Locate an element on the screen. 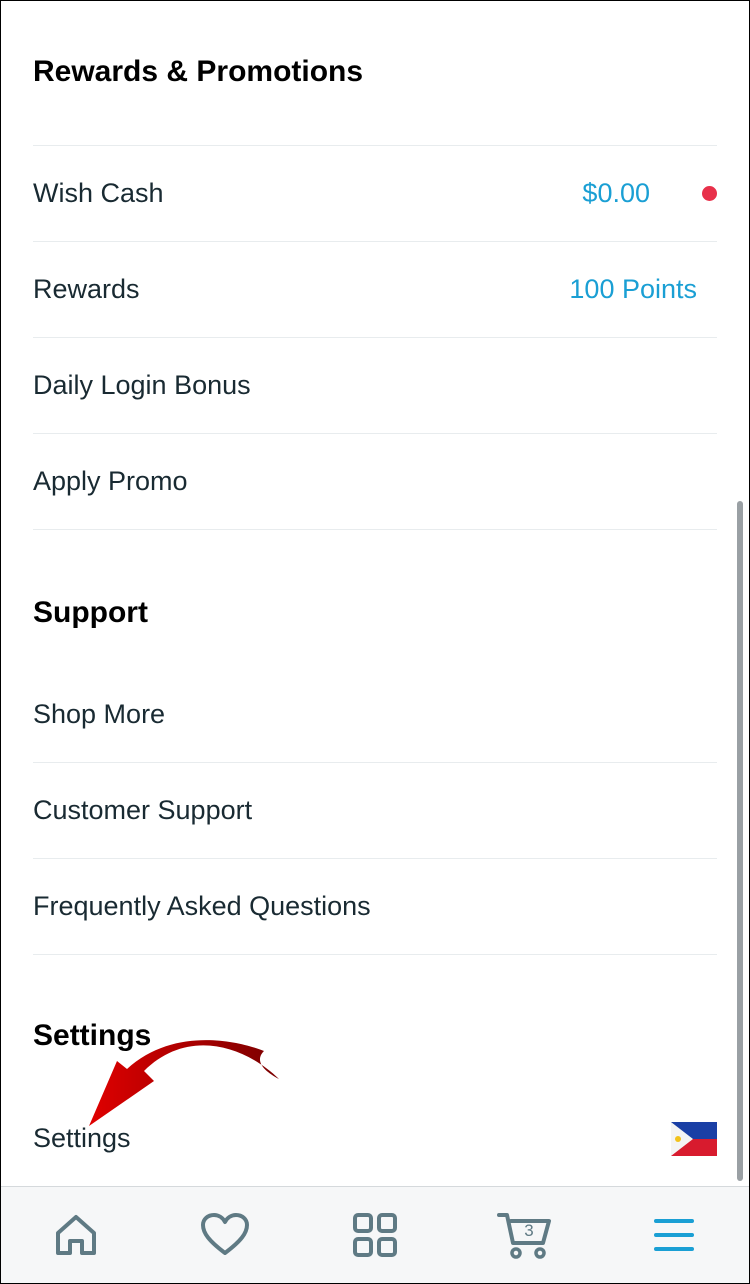  wish-cash-row: Wish Cash $0.00 is located at coordinates (375, 194).